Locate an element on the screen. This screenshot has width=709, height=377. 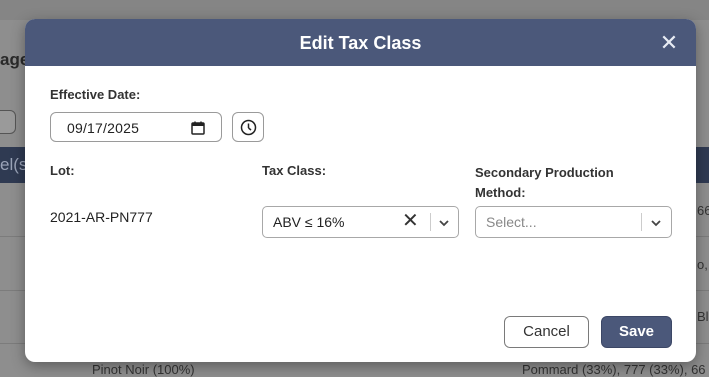
tax-class-select: ABV ≤ 16% ✕ is located at coordinates (360, 222).